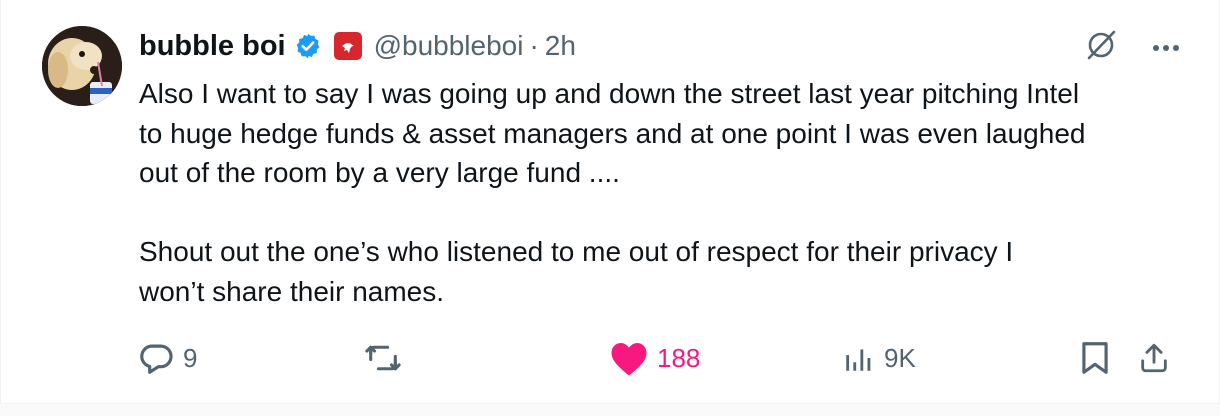  I want to click on repost-button, so click(387, 358).